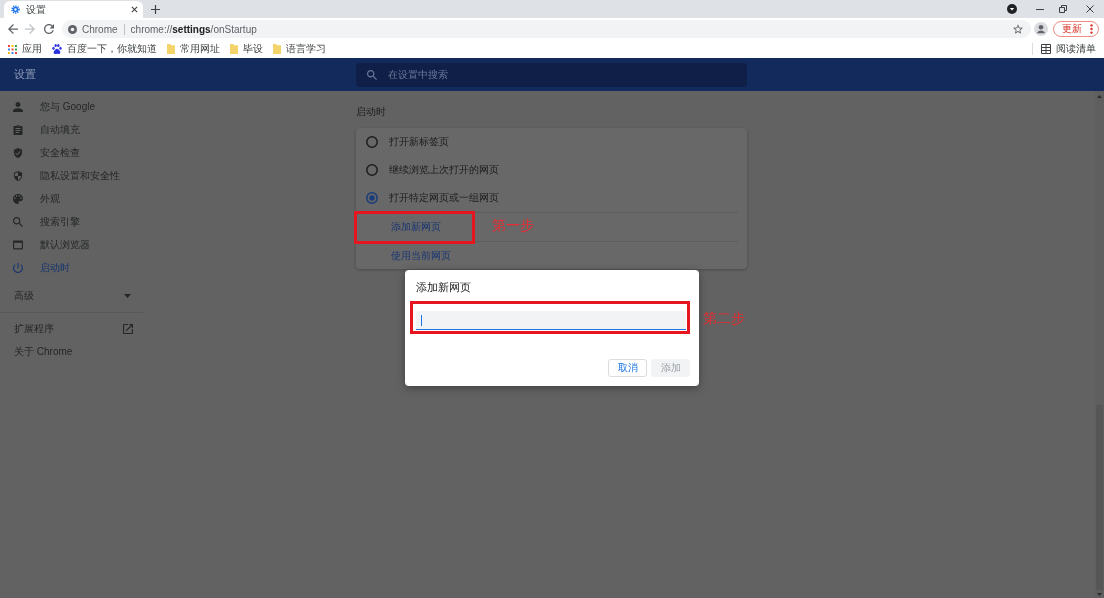  What do you see at coordinates (18, 106) in the screenshot?
I see `person-icon` at bounding box center [18, 106].